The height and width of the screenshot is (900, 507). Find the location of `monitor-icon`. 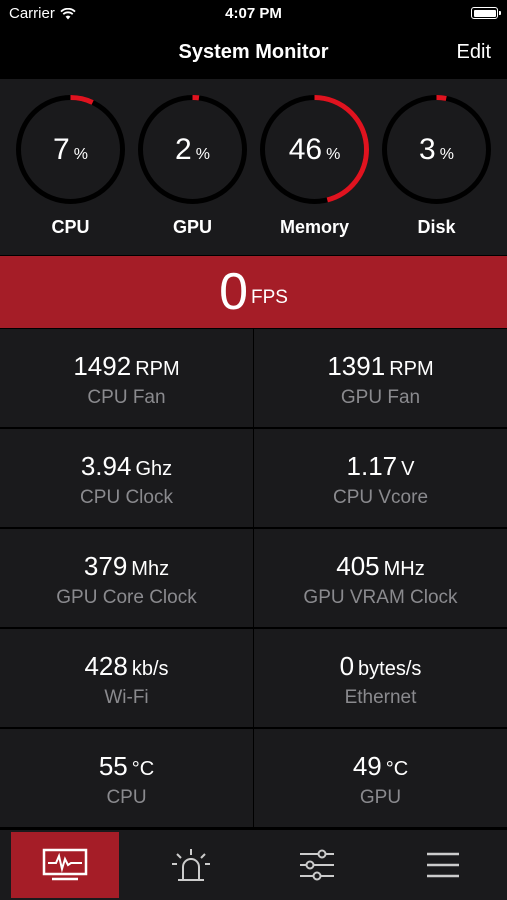

monitor-icon is located at coordinates (65, 864).